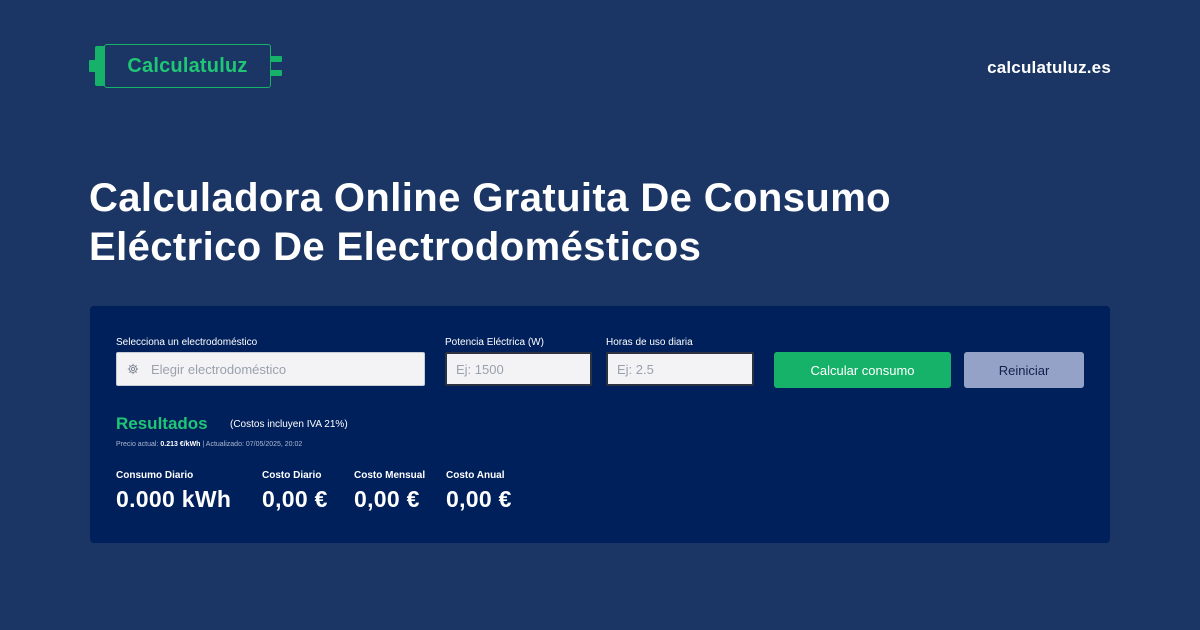  I want to click on appliance-select-placeholder: Elegir electrodoméstico, so click(219, 369).